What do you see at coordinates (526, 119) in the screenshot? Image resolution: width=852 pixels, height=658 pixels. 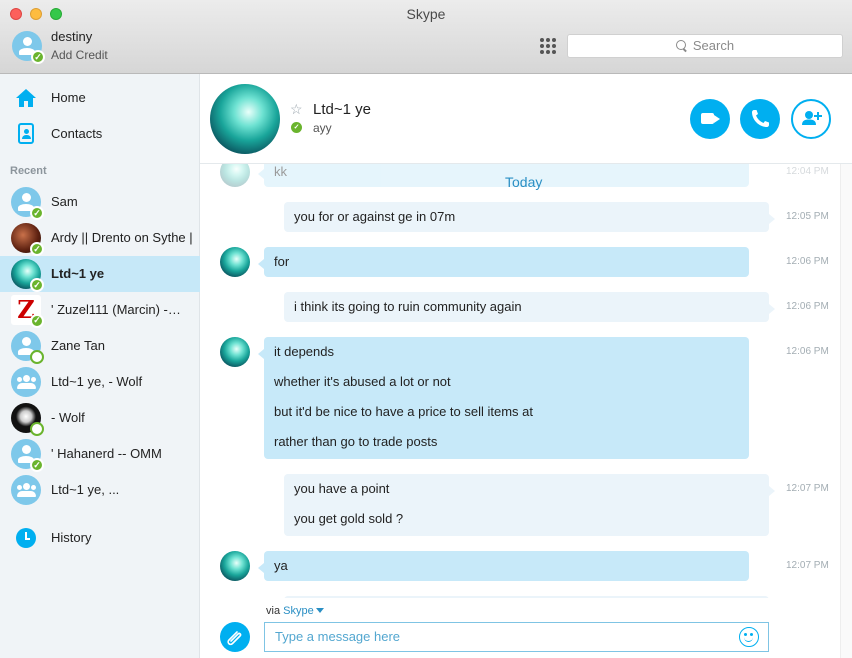 I see `conversation-header: ☆ Ltd~1 ye ✓ ayy` at bounding box center [526, 119].